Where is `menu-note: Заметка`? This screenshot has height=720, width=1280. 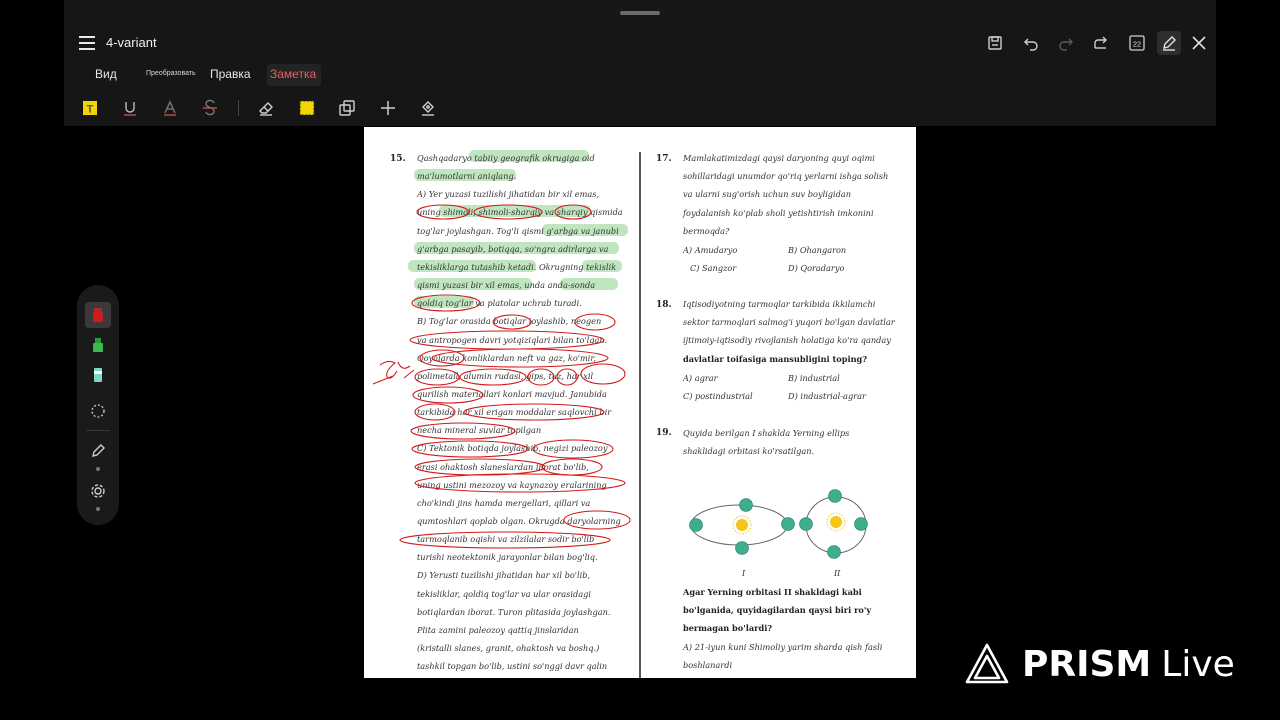 menu-note: Заметка is located at coordinates (293, 74).